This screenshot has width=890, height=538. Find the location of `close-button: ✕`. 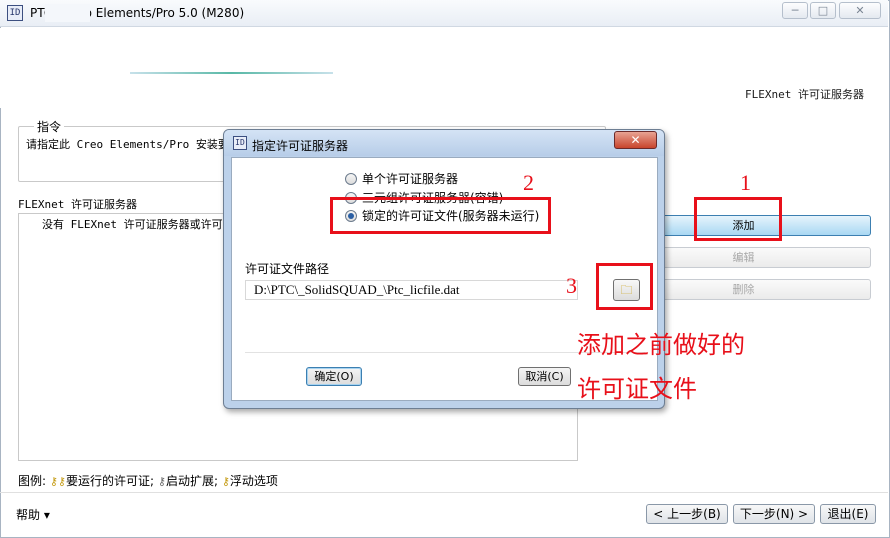

close-button: ✕ is located at coordinates (860, 10).